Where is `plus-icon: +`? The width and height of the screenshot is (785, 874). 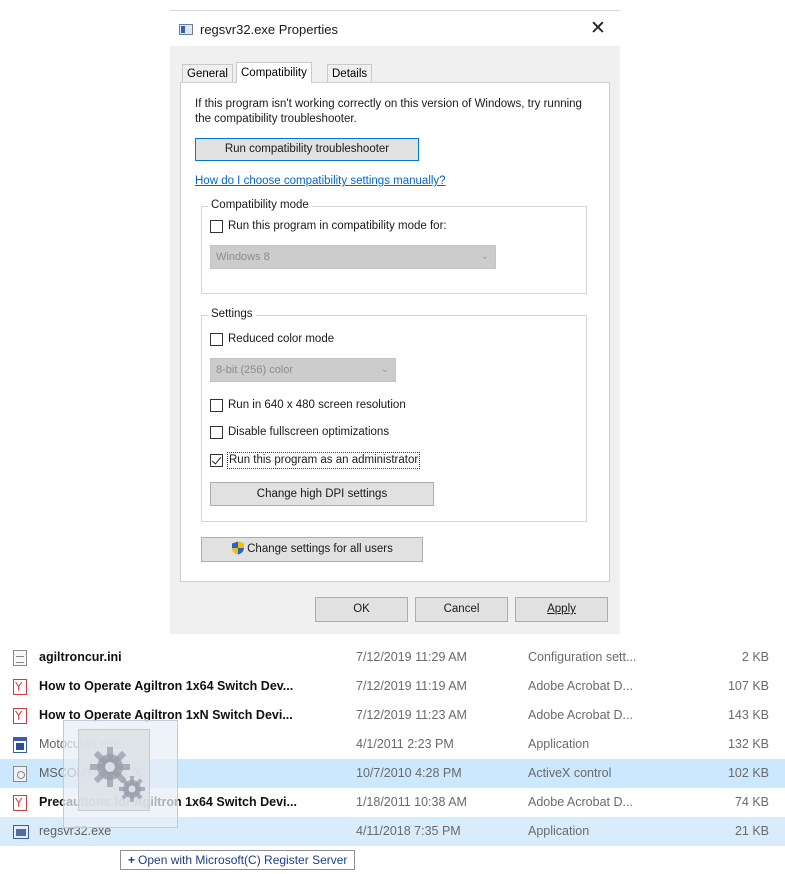 plus-icon: + is located at coordinates (132, 860).